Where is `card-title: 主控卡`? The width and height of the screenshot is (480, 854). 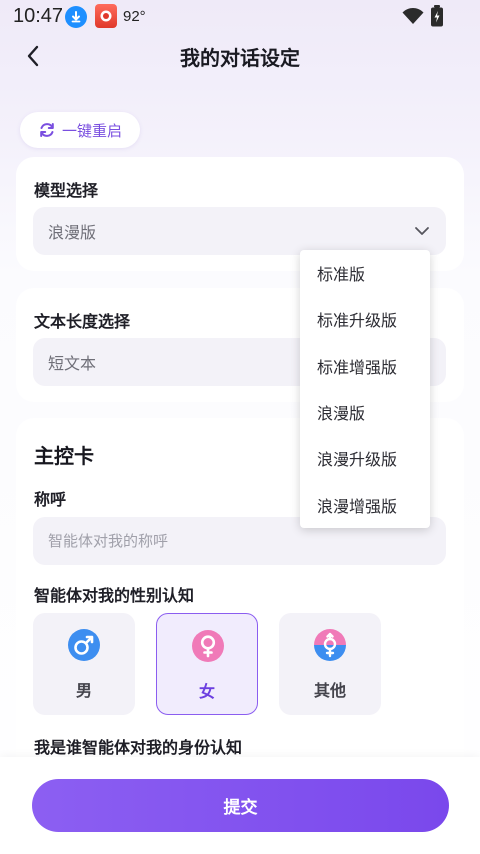
card-title: 主控卡 is located at coordinates (64, 456).